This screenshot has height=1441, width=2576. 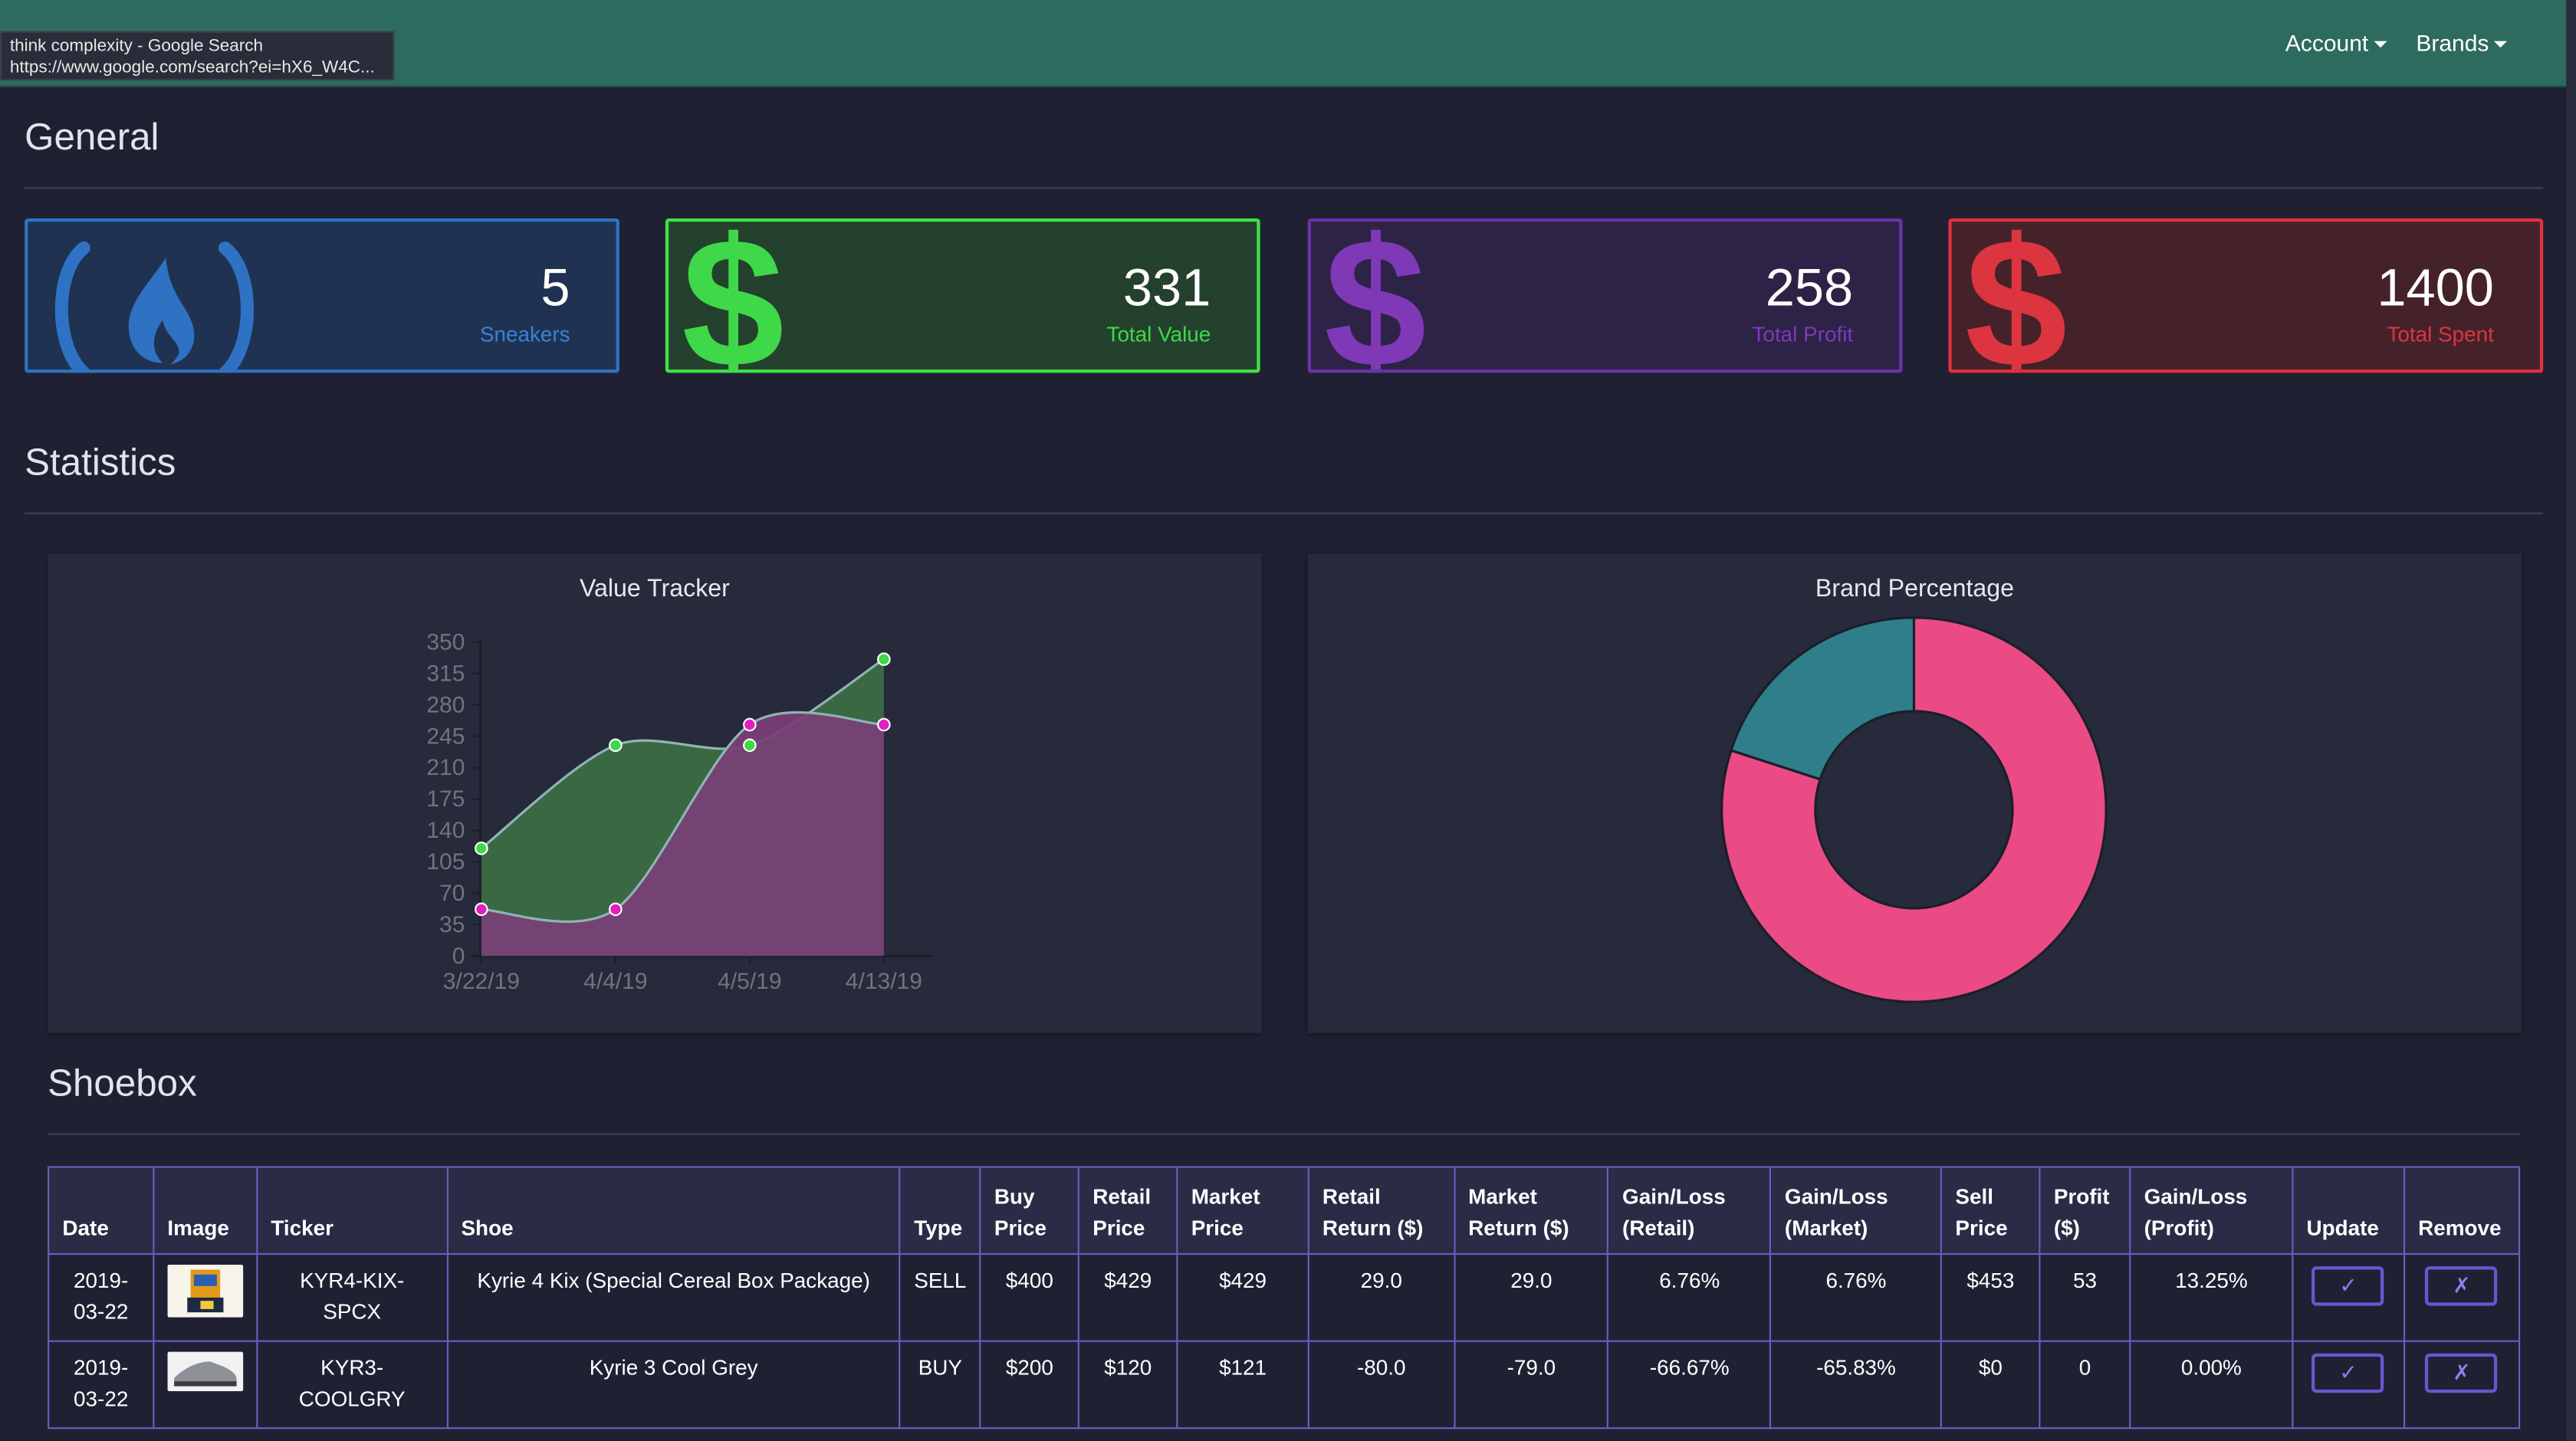 I want to click on cell-retail-price: $429, so click(x=1127, y=1297).